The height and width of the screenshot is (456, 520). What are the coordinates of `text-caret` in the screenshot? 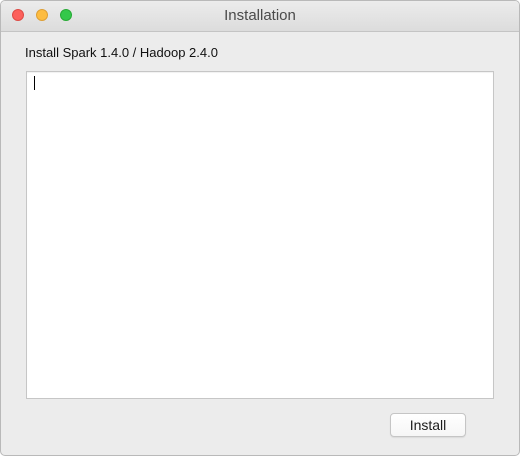 It's located at (34, 83).